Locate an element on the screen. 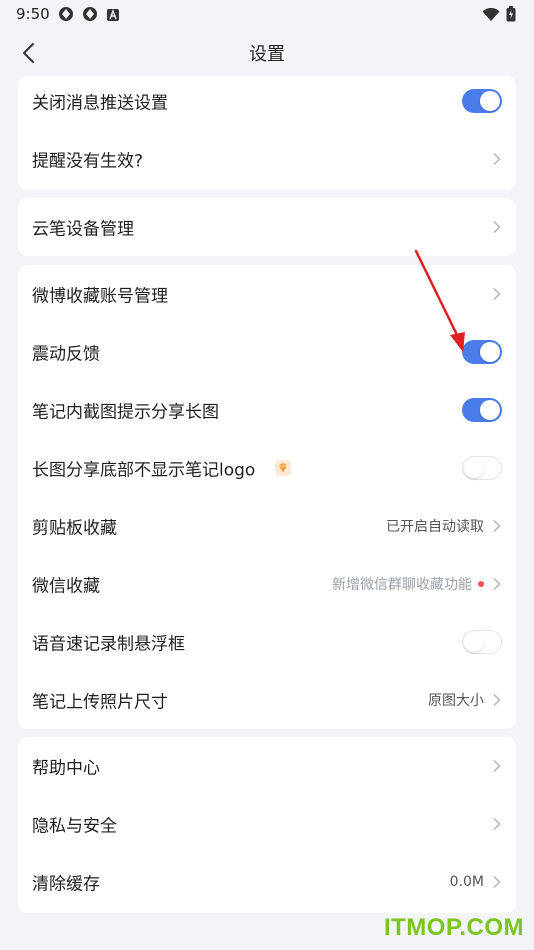 This screenshot has height=950, width=534. row-label: 长图分享底部不显示笔记logo is located at coordinates (144, 470).